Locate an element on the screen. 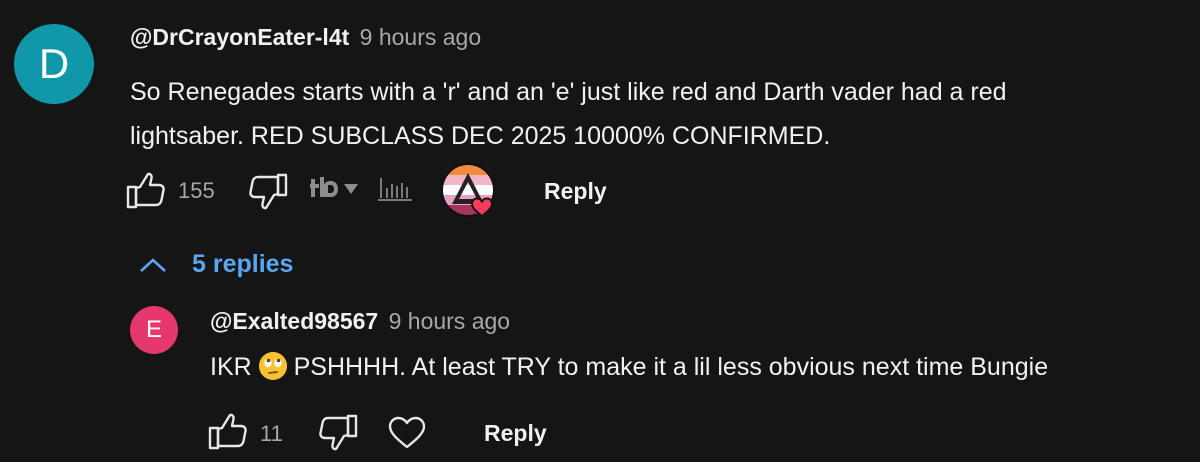 The width and height of the screenshot is (1200, 462). avatar: D is located at coordinates (54, 64).